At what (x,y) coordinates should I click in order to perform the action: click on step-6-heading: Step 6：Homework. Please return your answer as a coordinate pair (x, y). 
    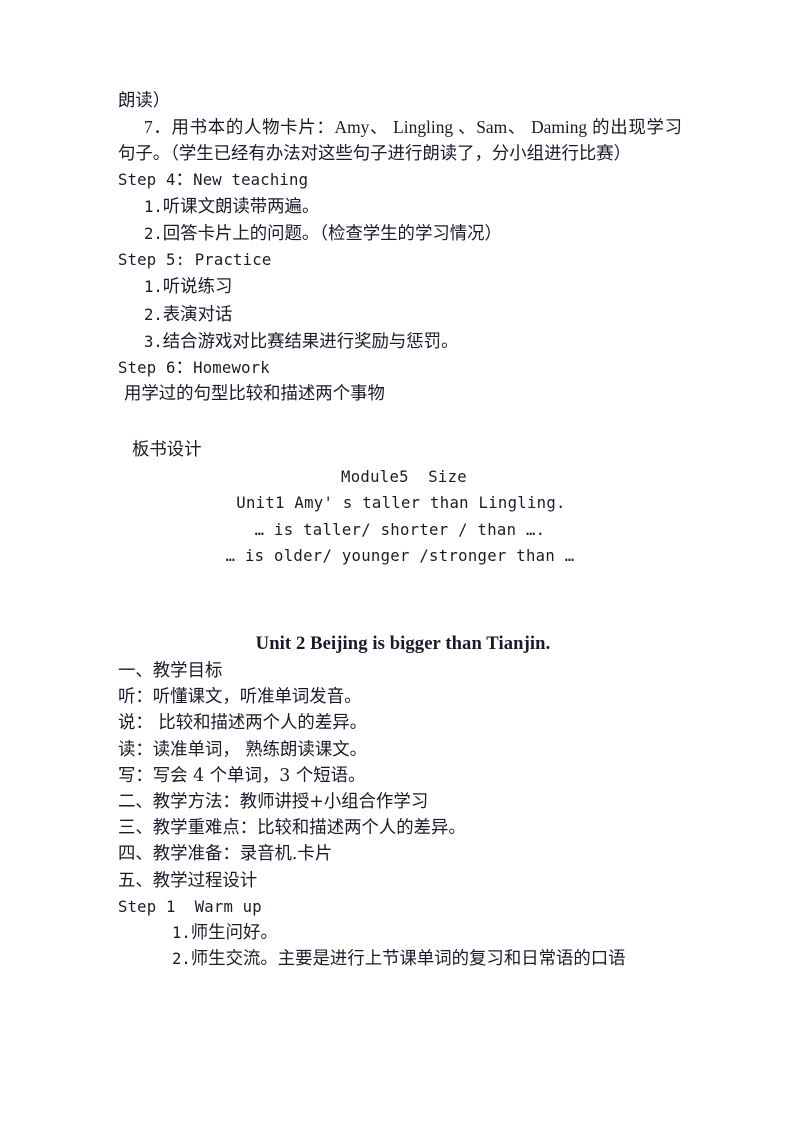
    Looking at the image, I should click on (400, 368).